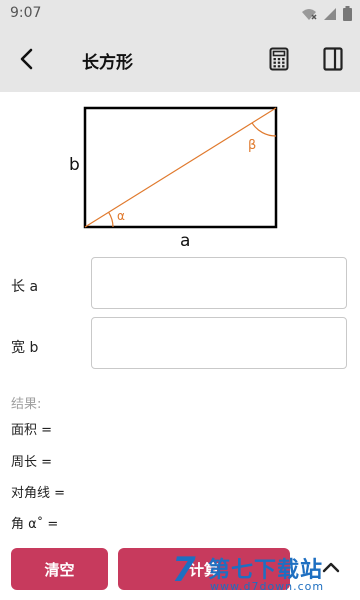 This screenshot has width=360, height=600. I want to click on app-bar: 长方形, so click(180, 60).